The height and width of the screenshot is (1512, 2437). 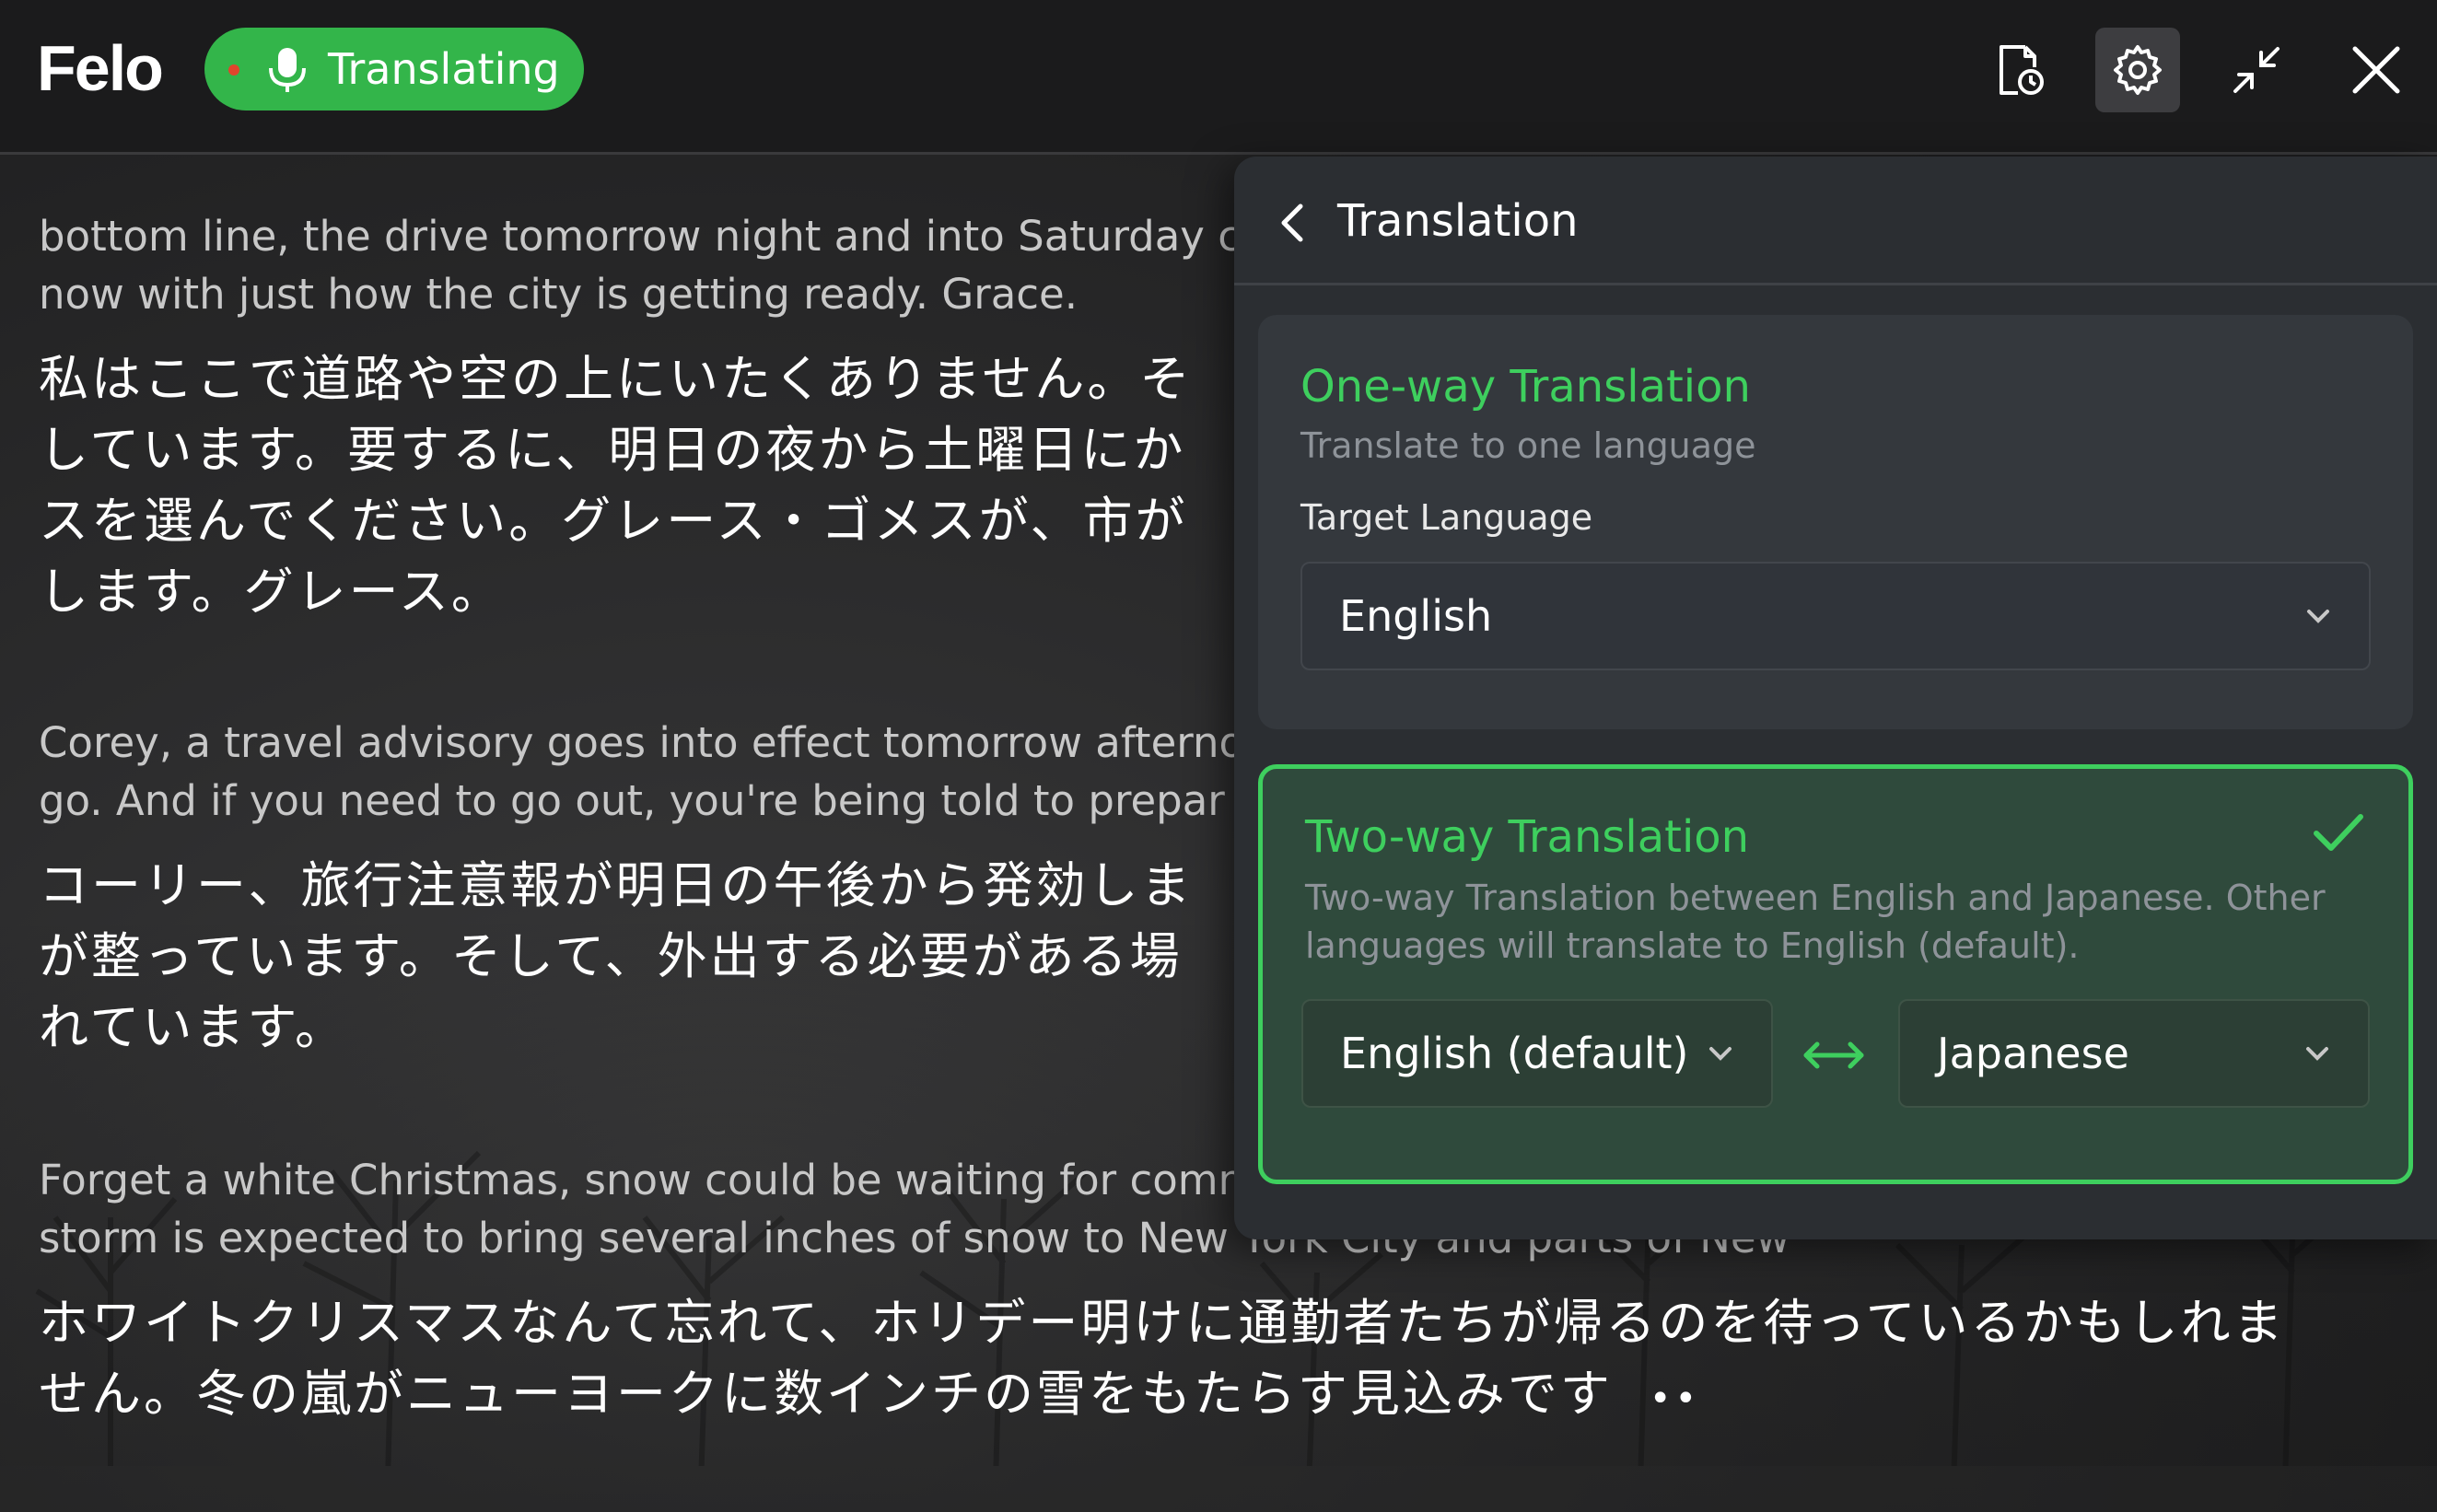 I want to click on history-icon, so click(x=2022, y=70).